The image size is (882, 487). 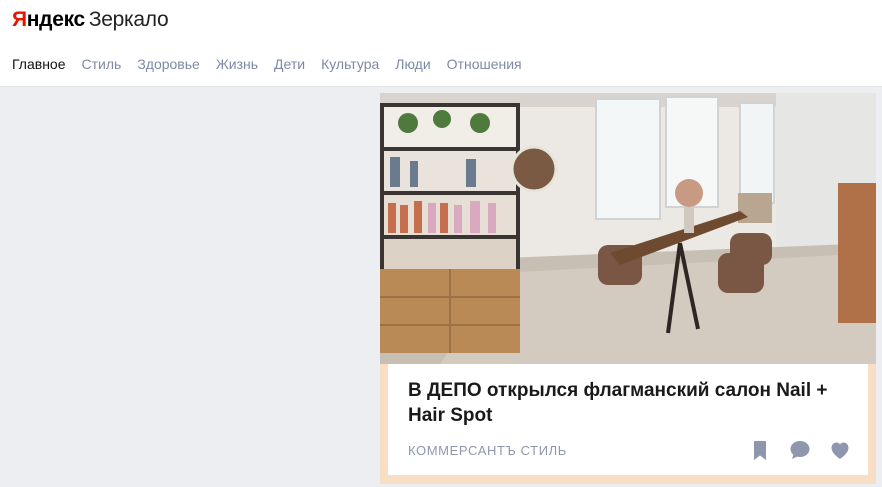 What do you see at coordinates (840, 450) in the screenshot?
I see `heart-icon` at bounding box center [840, 450].